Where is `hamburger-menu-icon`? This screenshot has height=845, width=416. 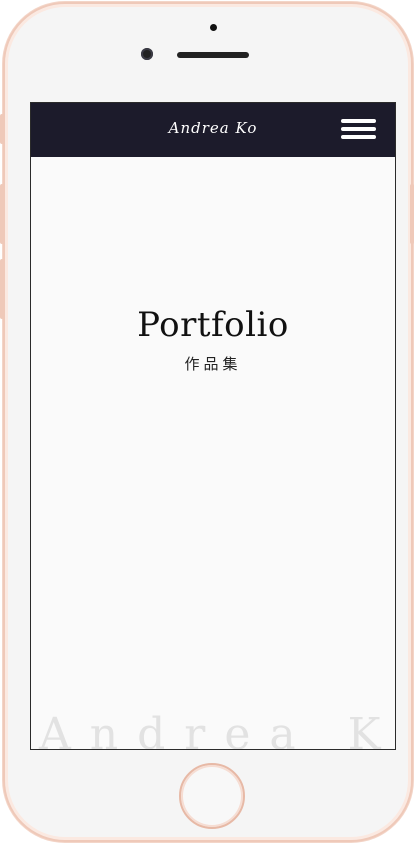 hamburger-menu-icon is located at coordinates (359, 130).